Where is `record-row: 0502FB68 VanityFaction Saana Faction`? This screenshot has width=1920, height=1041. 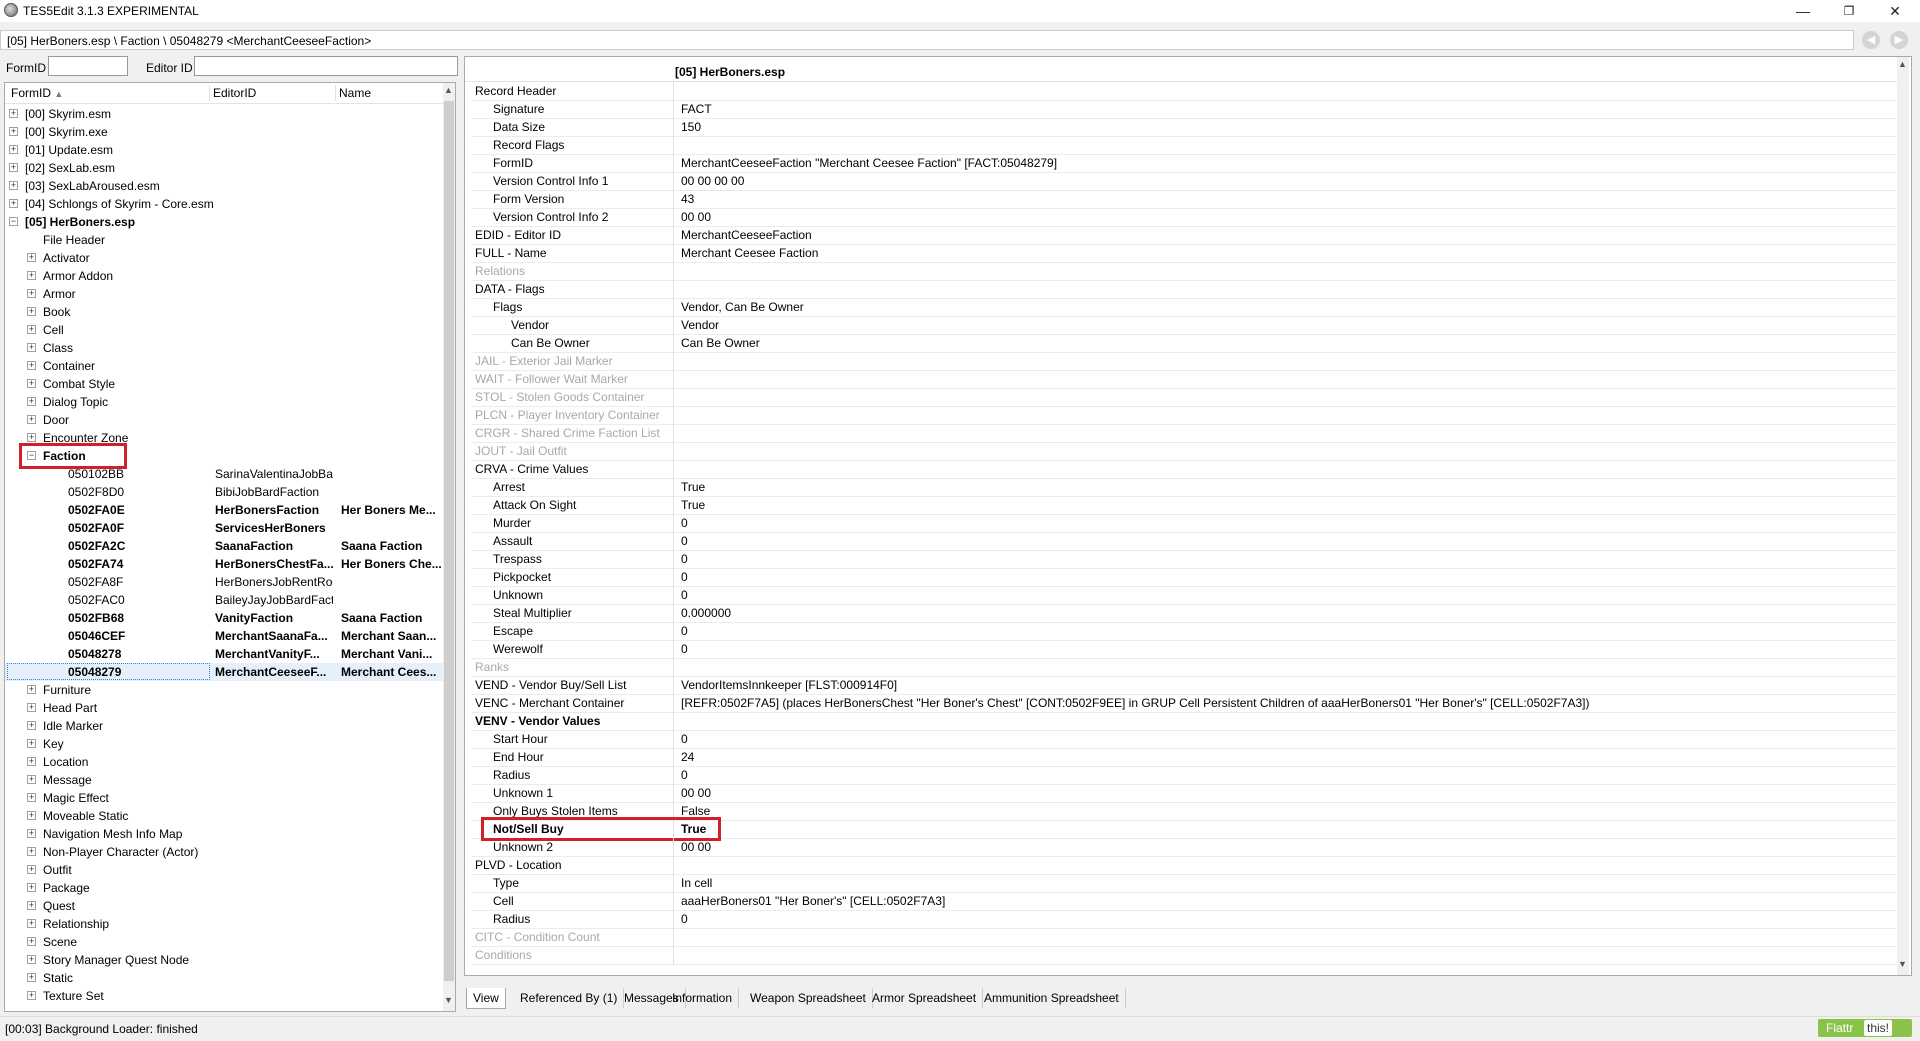
record-row: 0502FB68 VanityFaction Saana Faction is located at coordinates (225, 618).